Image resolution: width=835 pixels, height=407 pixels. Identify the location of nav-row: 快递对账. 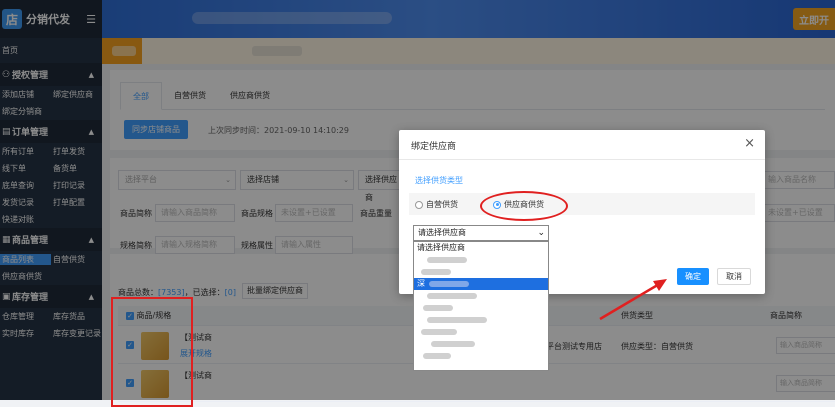
(51, 219).